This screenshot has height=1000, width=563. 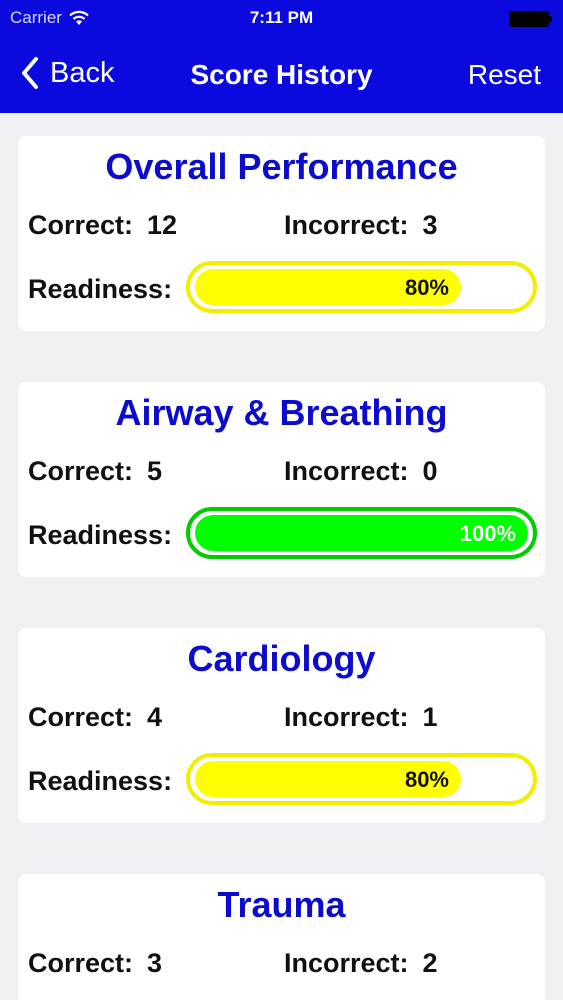 I want to click on status-bar: Carrier 7:11 PM, so click(x=281, y=20).